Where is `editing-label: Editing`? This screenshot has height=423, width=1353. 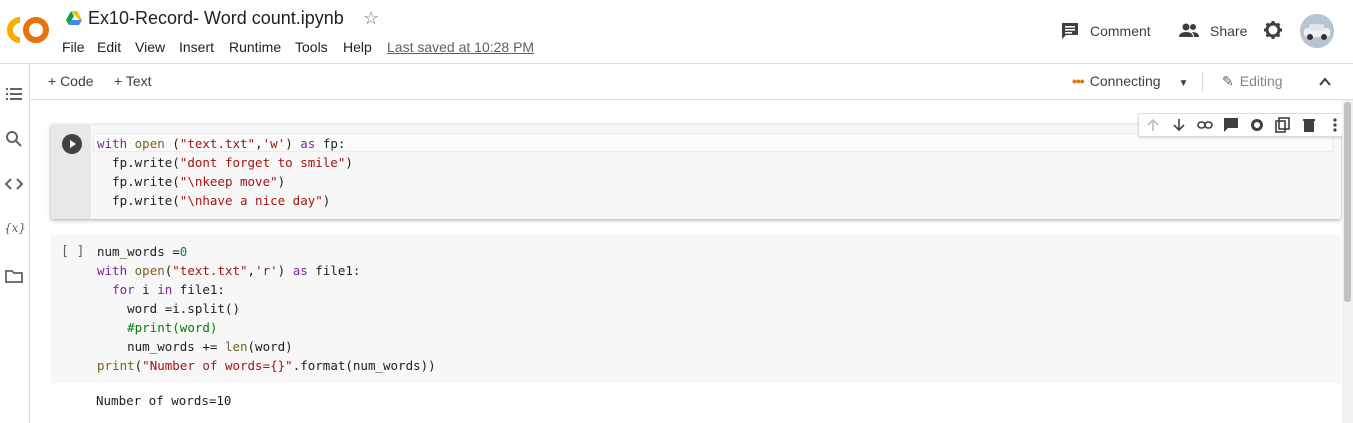 editing-label: Editing is located at coordinates (1261, 81).